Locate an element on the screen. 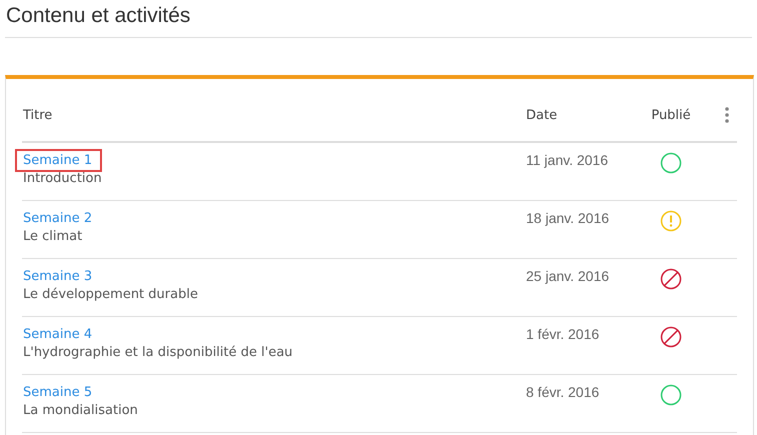 This screenshot has width=757, height=435. week-subtitle: Le développement durable is located at coordinates (111, 294).